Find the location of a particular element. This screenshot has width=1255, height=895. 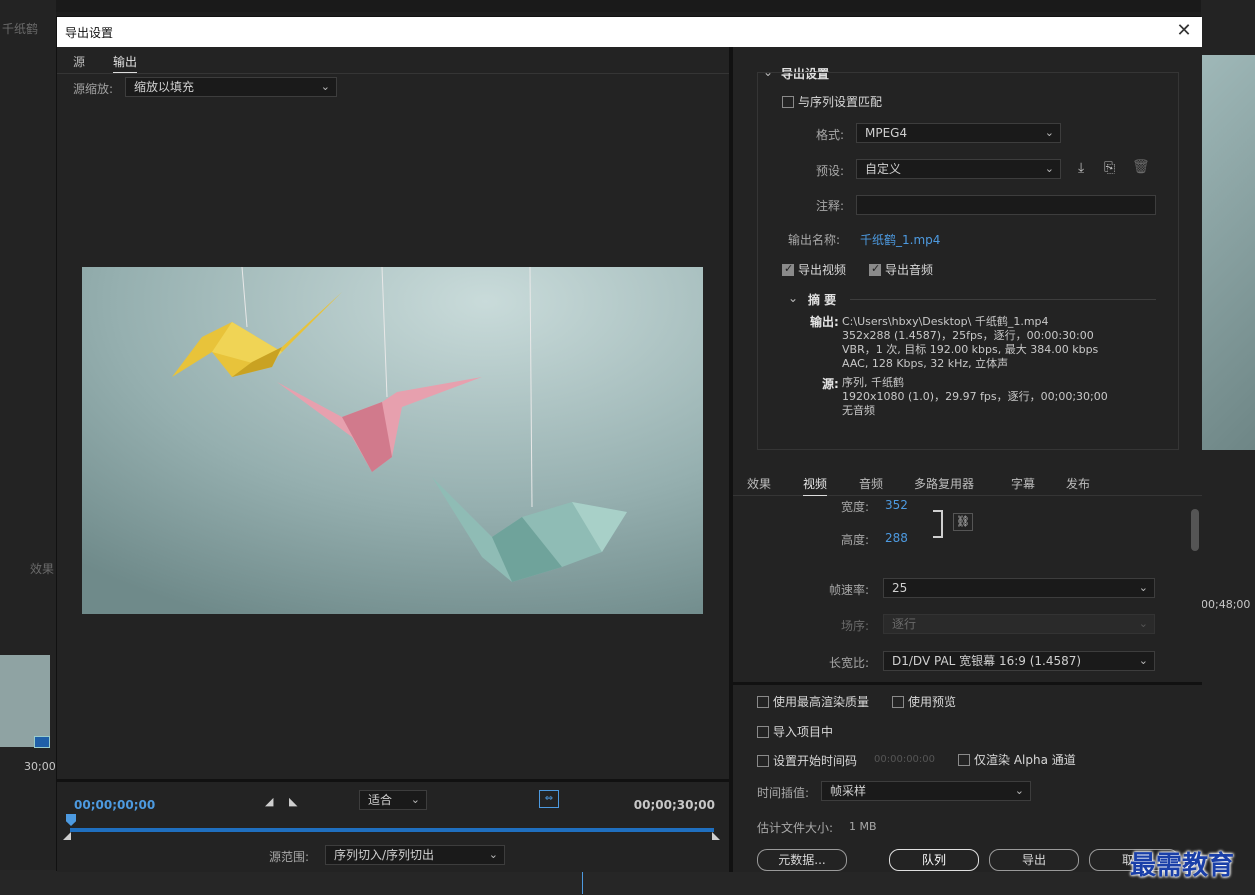

bottom-divider is located at coordinates (967, 683).